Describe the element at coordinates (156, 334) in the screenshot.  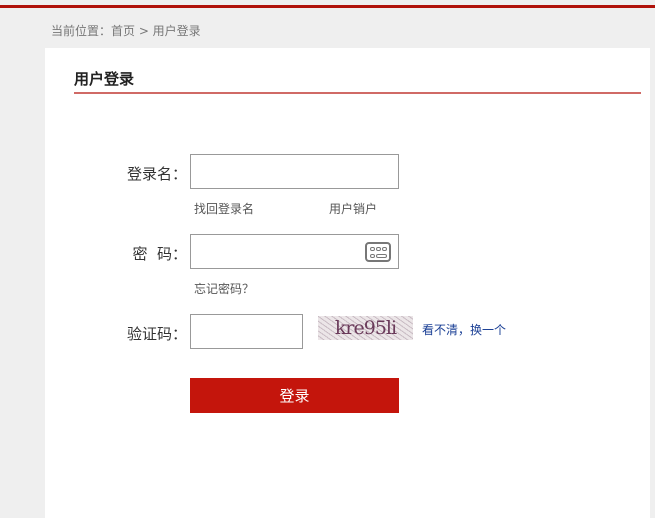
I see `captcha-label: 验证码：` at that location.